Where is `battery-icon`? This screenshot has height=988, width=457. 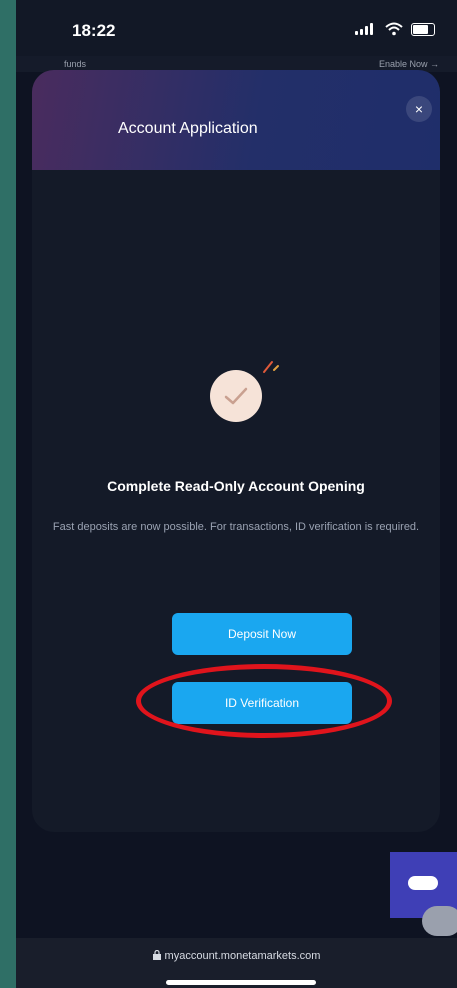
battery-icon is located at coordinates (423, 29).